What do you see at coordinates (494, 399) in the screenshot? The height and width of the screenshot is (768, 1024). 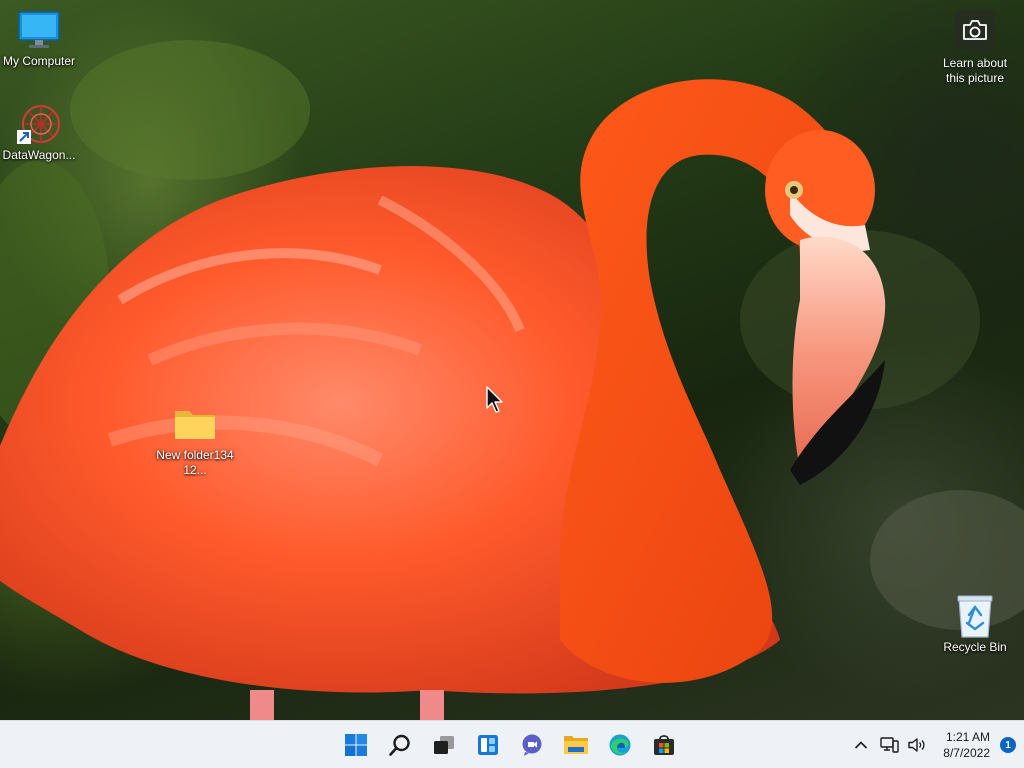 I see `mouse-cursor-icon` at bounding box center [494, 399].